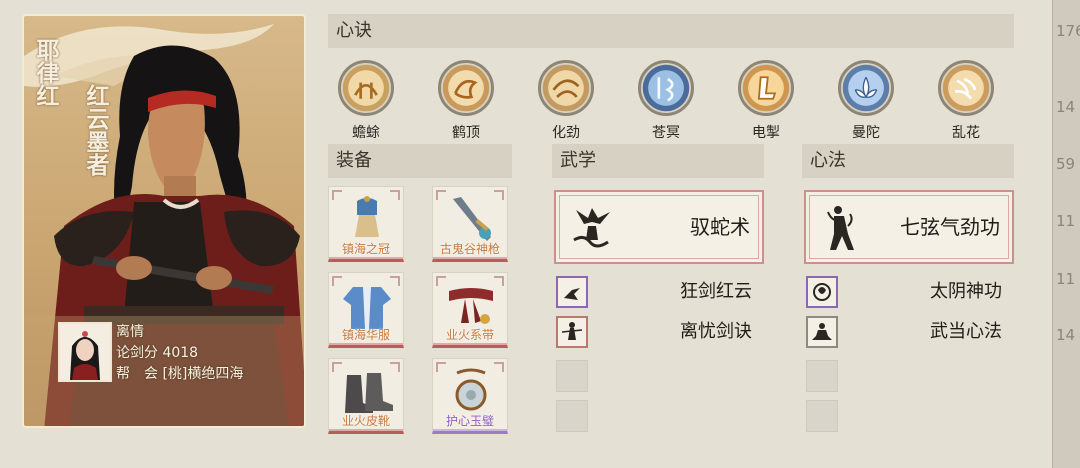 Image resolution: width=1080 pixels, height=468 pixels. I want to click on partner-info: 离情 论剑分 4018 帮 会 [桃]横绝四海, so click(179, 353).